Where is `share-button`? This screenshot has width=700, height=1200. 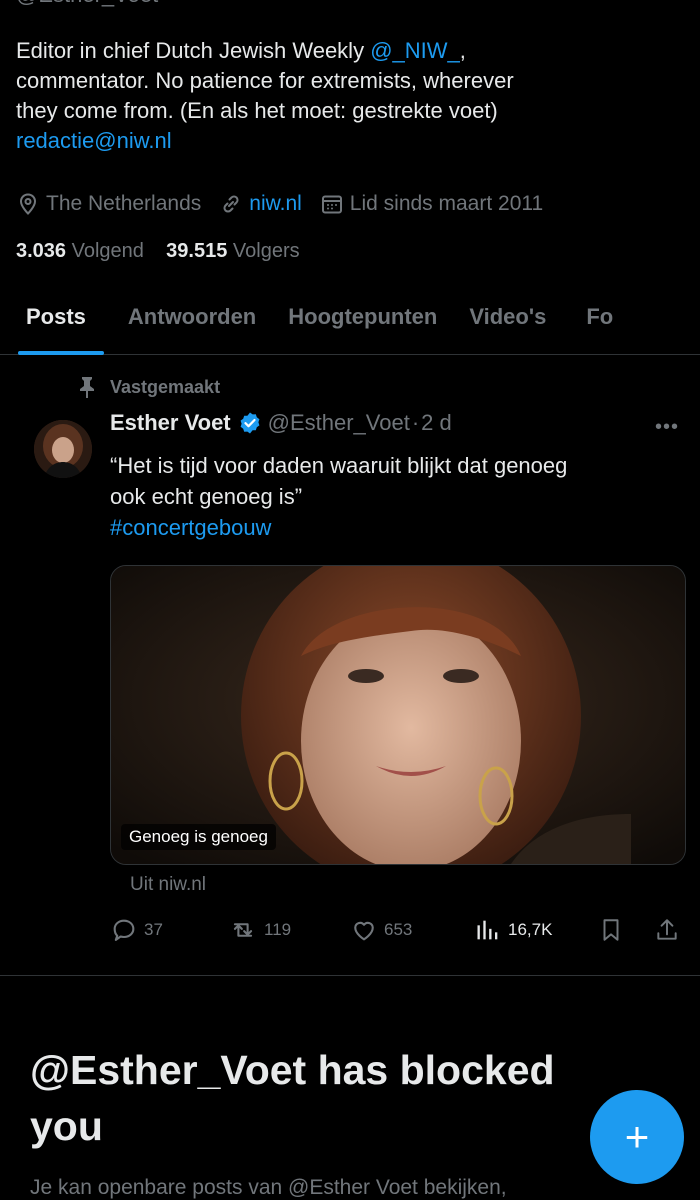 share-button is located at coordinates (670, 930).